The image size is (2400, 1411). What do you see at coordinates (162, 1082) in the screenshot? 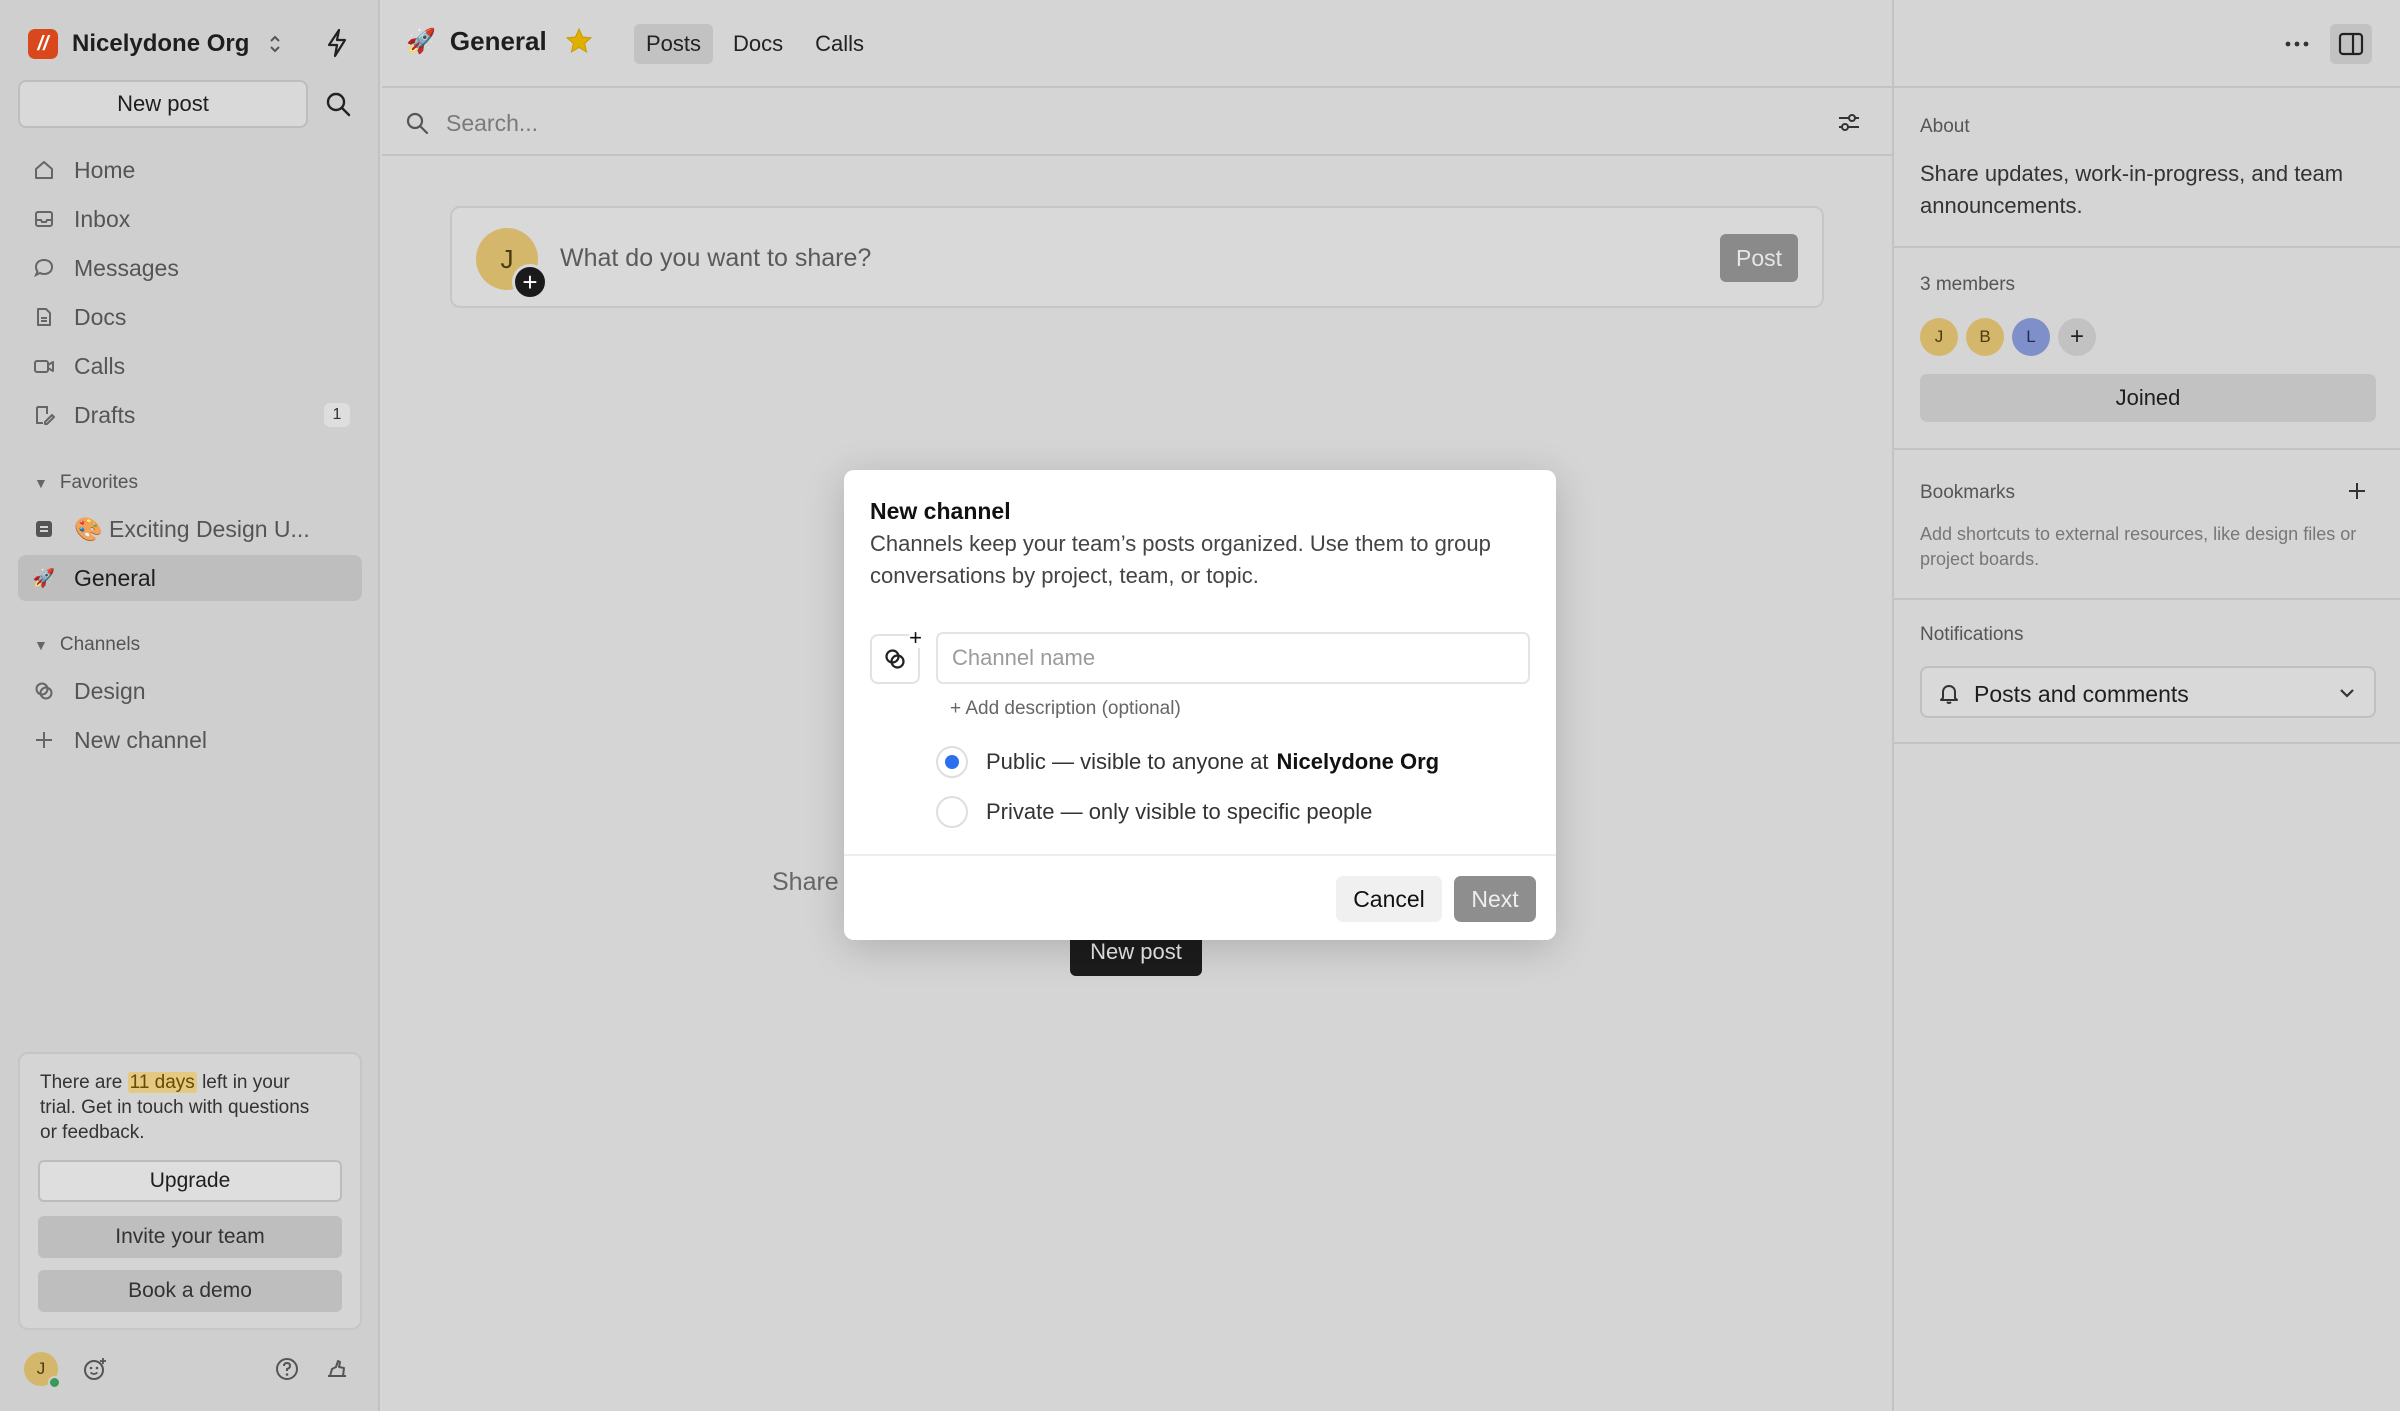
I see `trial-days-highlight: 11 days` at bounding box center [162, 1082].